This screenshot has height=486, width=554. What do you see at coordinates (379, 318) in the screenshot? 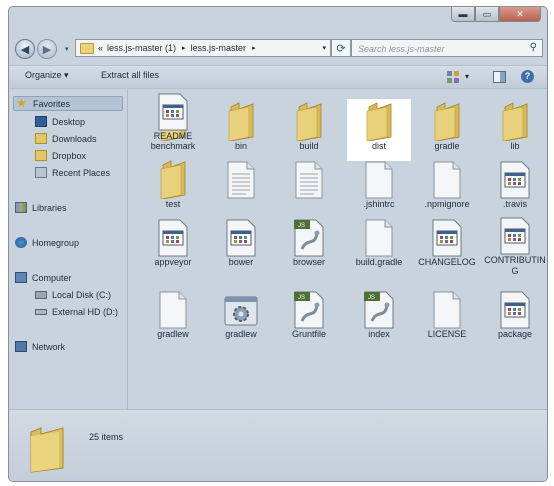
I see `file-item: JS index` at bounding box center [379, 318].